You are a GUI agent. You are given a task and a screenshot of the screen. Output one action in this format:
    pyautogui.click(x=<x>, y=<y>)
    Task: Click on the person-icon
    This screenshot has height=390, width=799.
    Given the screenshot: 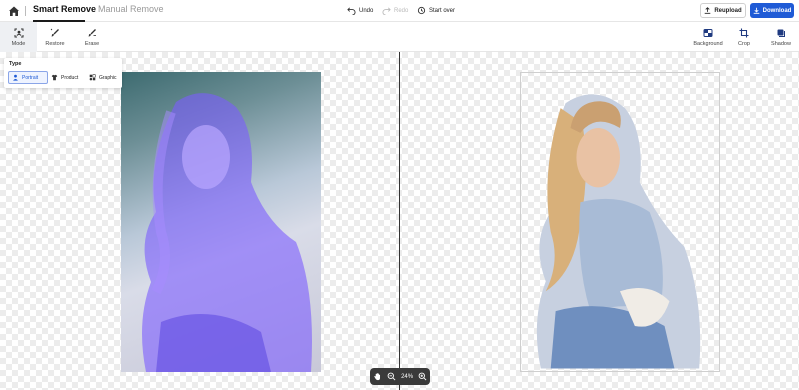 What is the action you would take?
    pyautogui.click(x=15, y=77)
    